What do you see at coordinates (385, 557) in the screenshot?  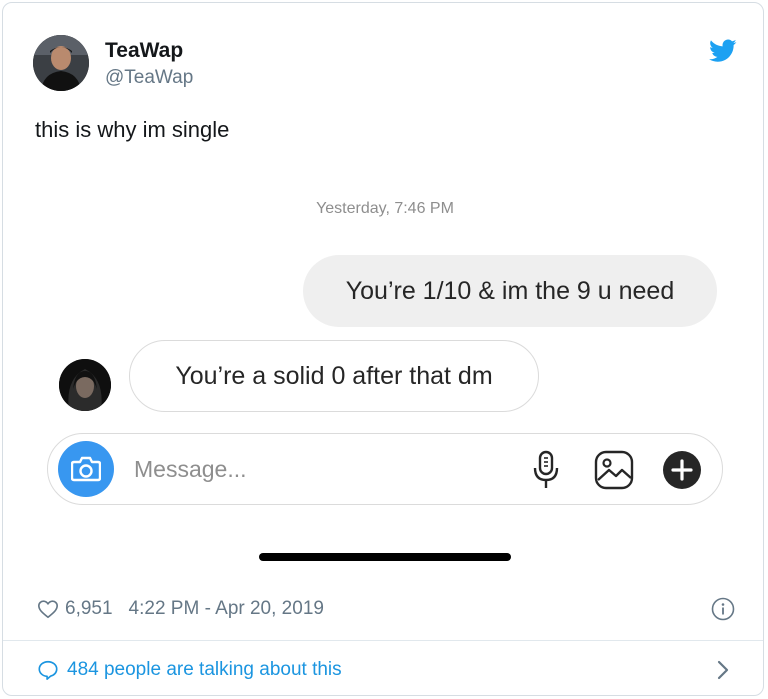 I see `home-indicator` at bounding box center [385, 557].